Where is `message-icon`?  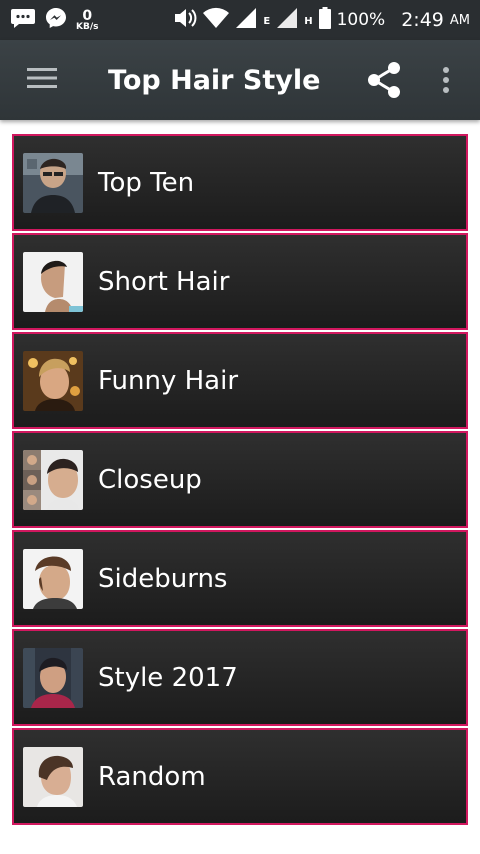
message-icon is located at coordinates (23, 20).